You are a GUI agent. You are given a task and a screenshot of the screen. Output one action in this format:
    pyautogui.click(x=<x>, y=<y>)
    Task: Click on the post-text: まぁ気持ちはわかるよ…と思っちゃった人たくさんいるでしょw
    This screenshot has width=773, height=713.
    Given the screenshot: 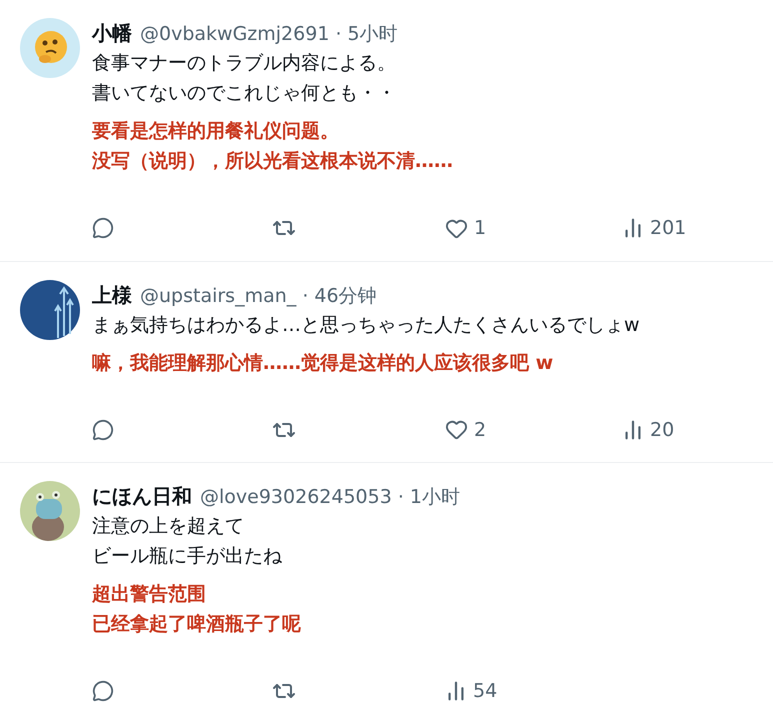 What is the action you would take?
    pyautogui.click(x=366, y=325)
    